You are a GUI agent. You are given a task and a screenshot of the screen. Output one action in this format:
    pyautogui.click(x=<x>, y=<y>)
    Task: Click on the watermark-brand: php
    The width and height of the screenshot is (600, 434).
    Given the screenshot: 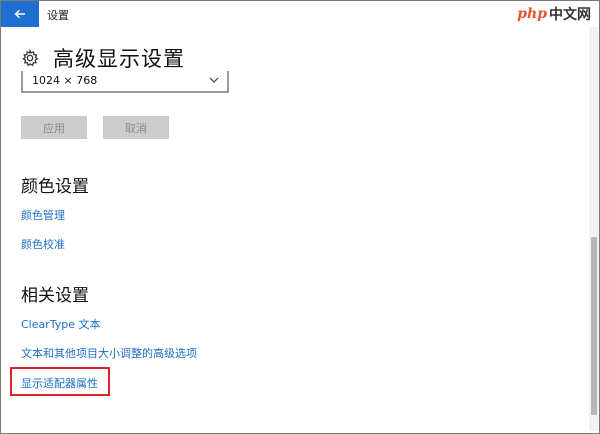 What is the action you would take?
    pyautogui.click(x=532, y=14)
    